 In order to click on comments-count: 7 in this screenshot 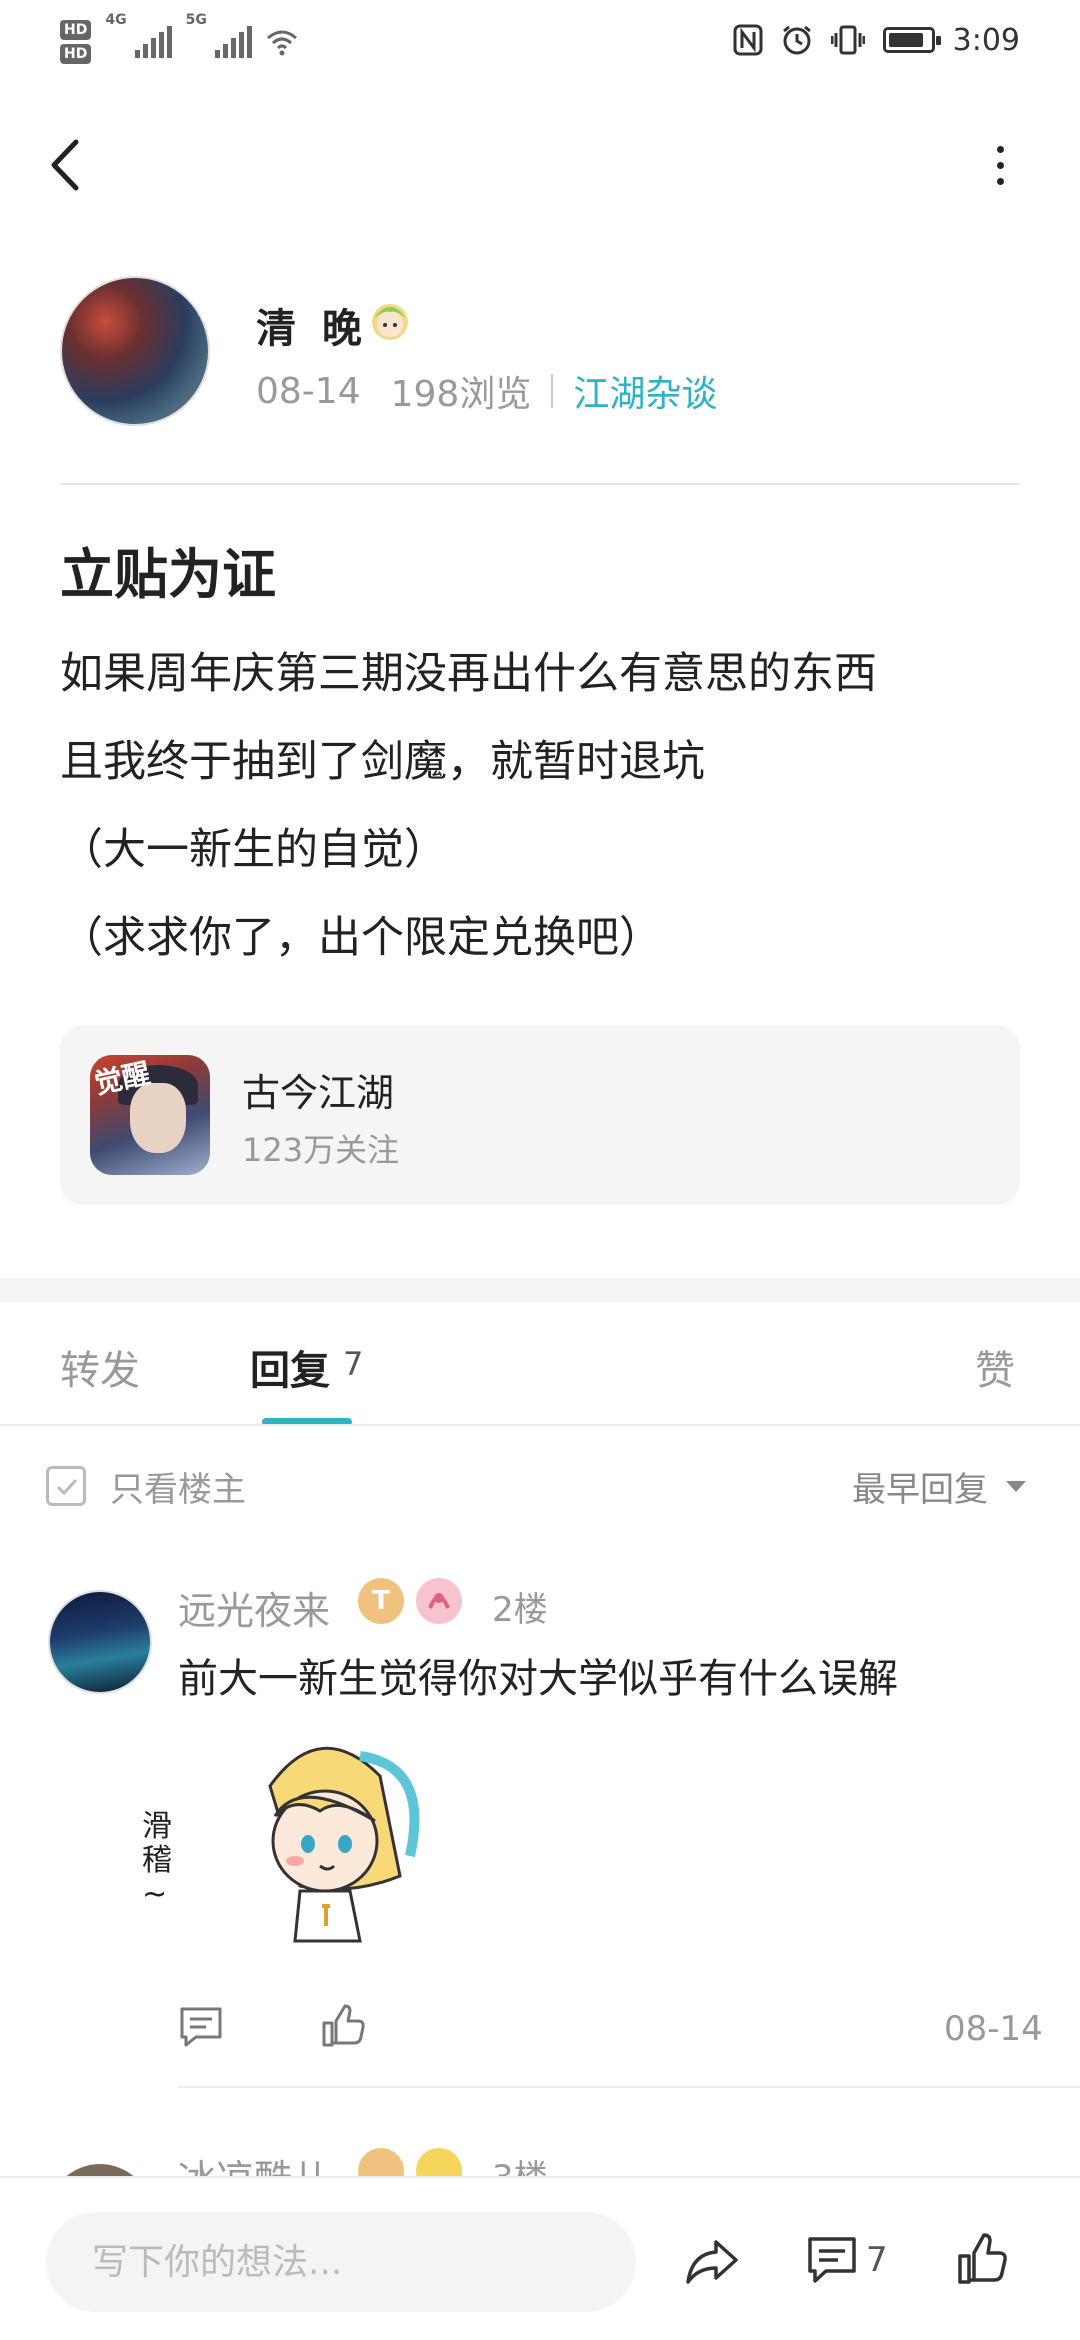, I will do `click(877, 2260)`.